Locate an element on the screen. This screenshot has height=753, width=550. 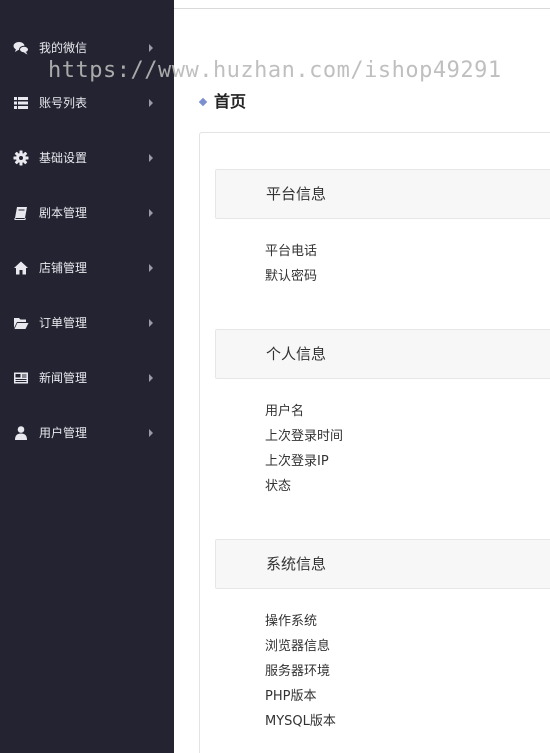
info-label: PHP版本 is located at coordinates (291, 696).